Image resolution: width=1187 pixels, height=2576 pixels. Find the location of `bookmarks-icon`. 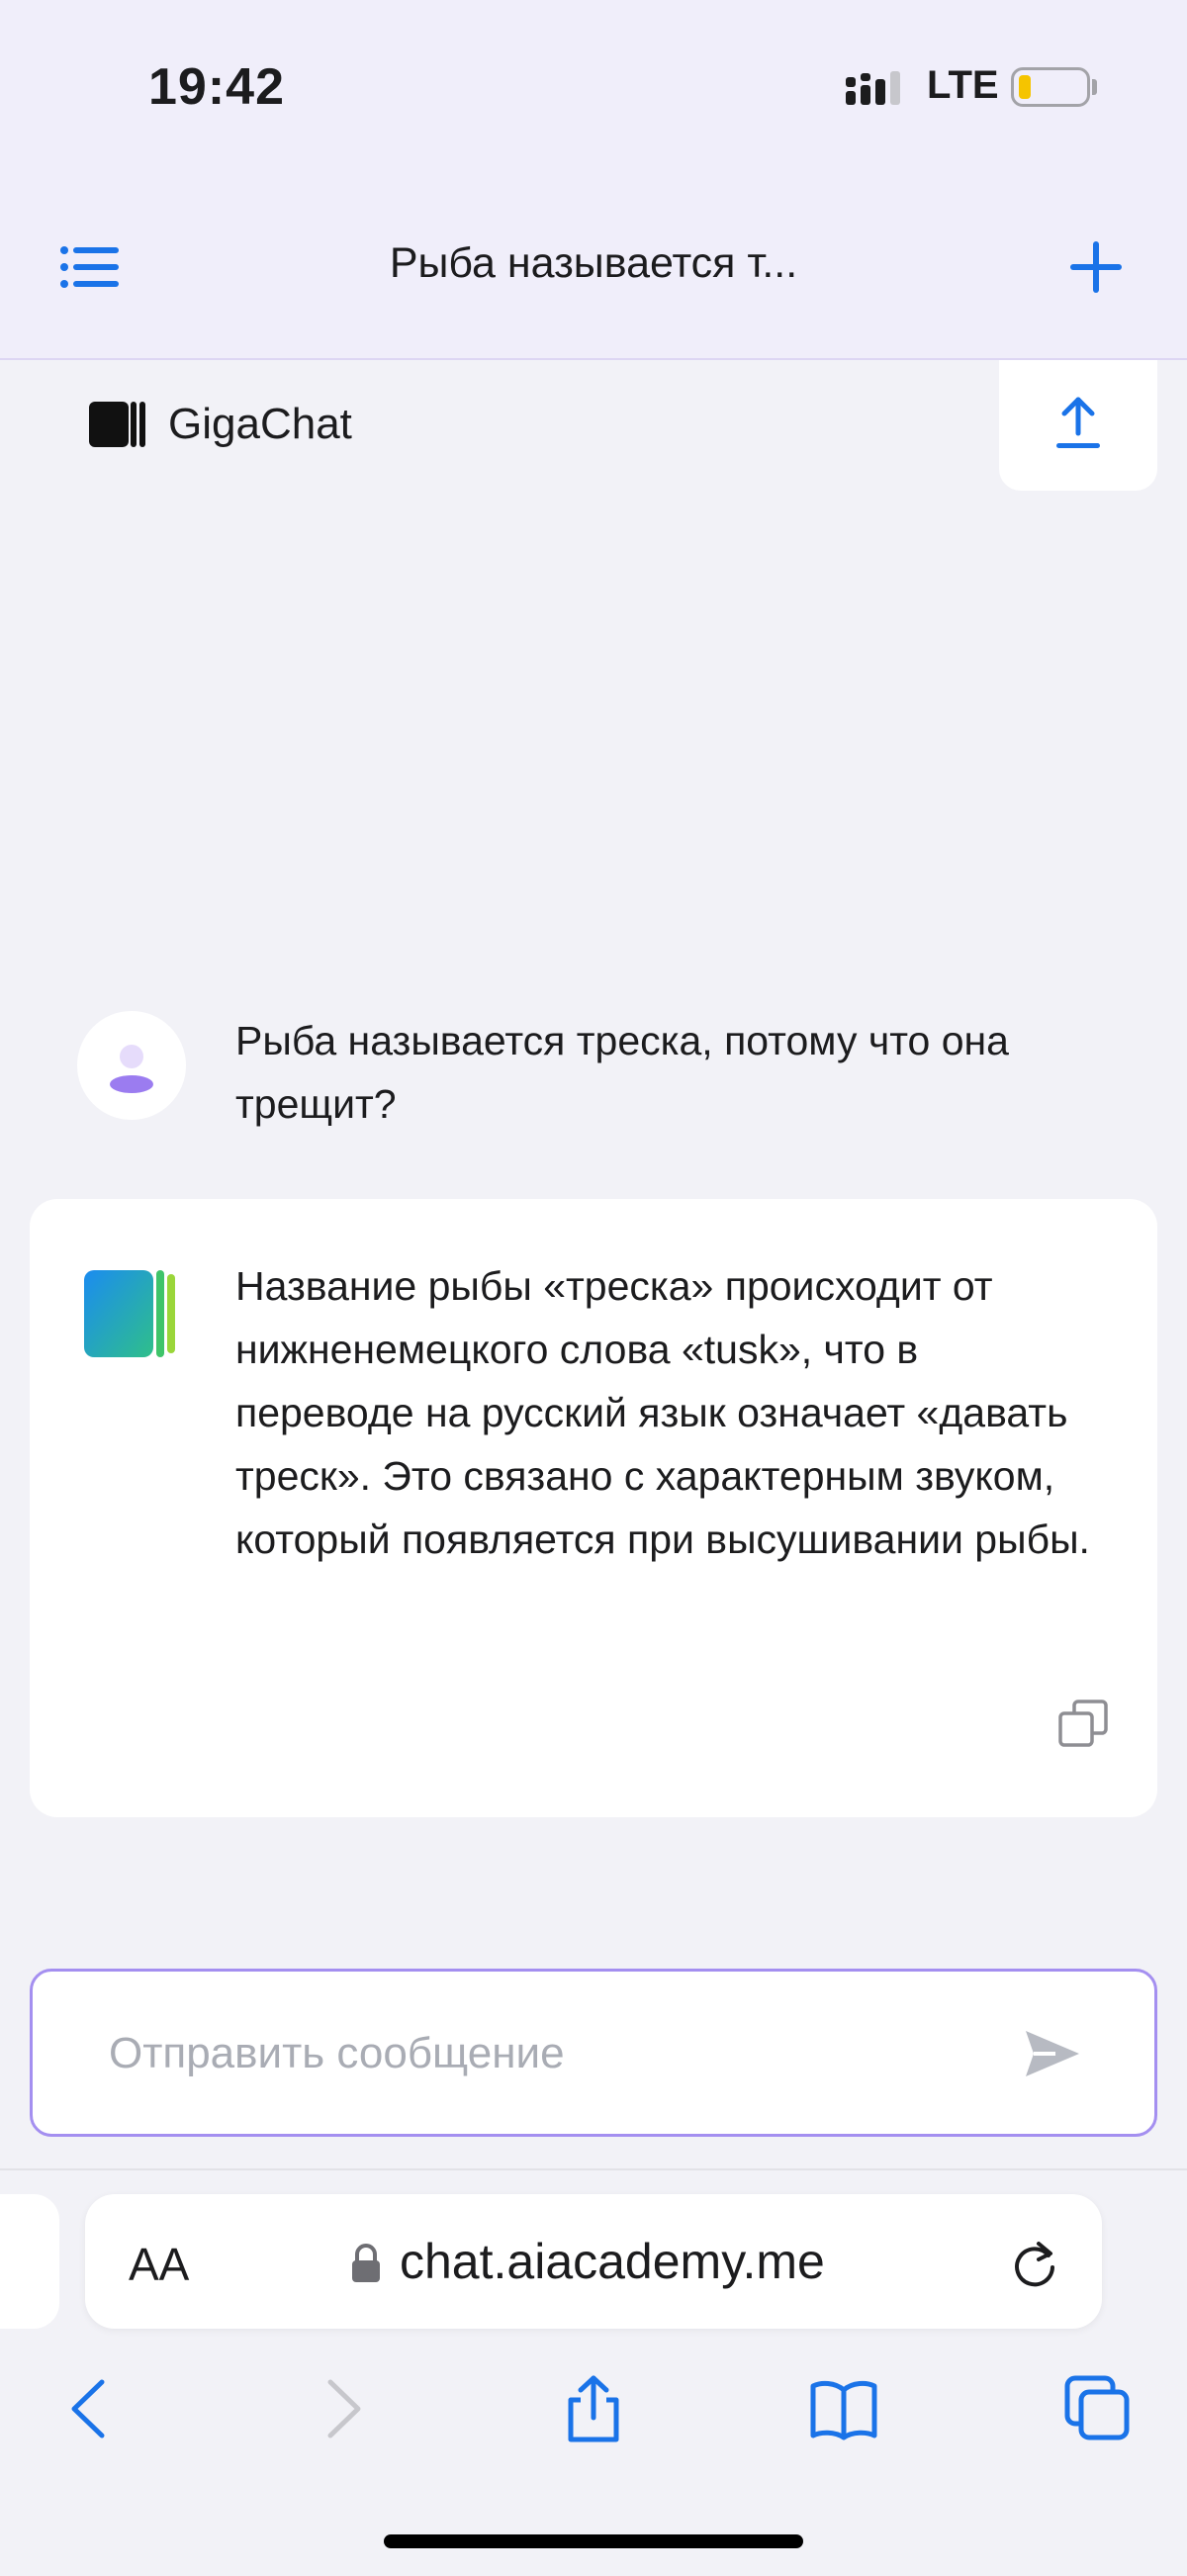

bookmarks-icon is located at coordinates (843, 2408).